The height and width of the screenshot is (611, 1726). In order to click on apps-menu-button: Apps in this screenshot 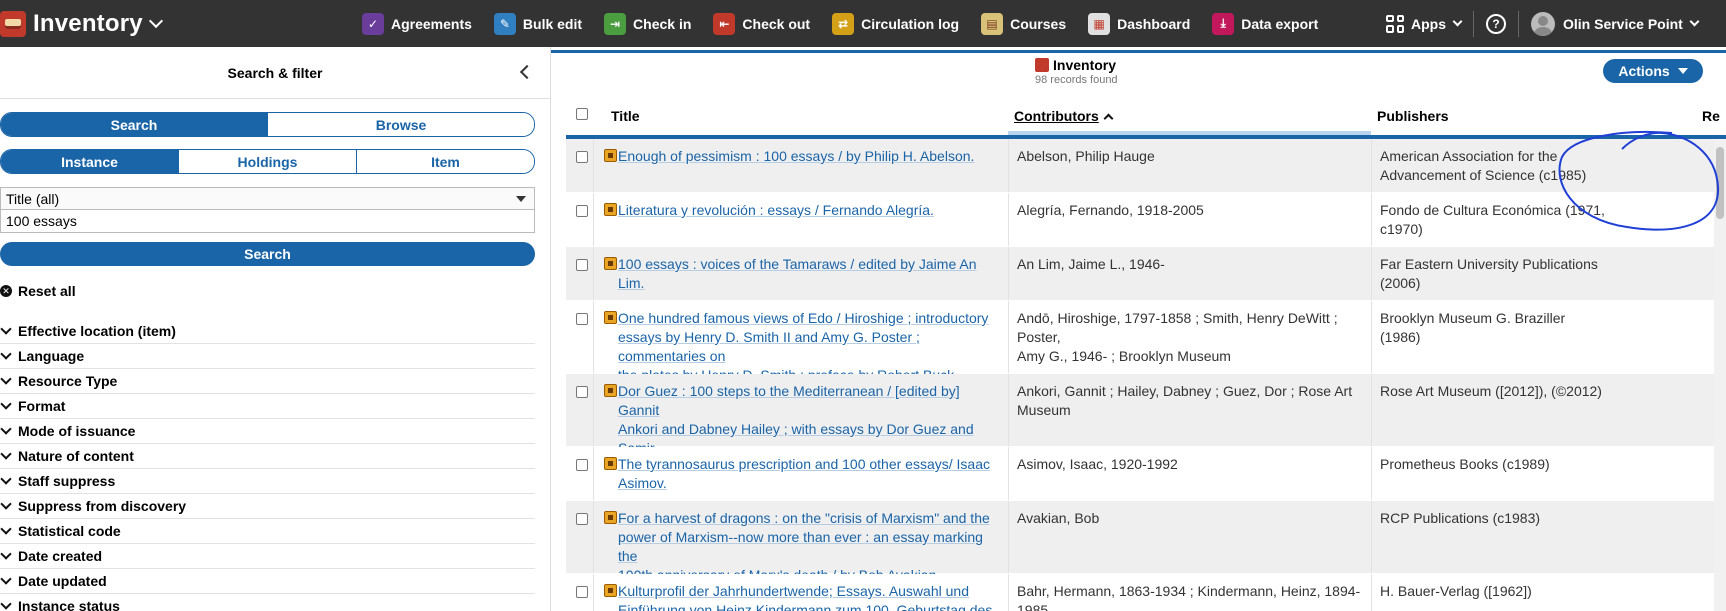, I will do `click(1424, 23)`.